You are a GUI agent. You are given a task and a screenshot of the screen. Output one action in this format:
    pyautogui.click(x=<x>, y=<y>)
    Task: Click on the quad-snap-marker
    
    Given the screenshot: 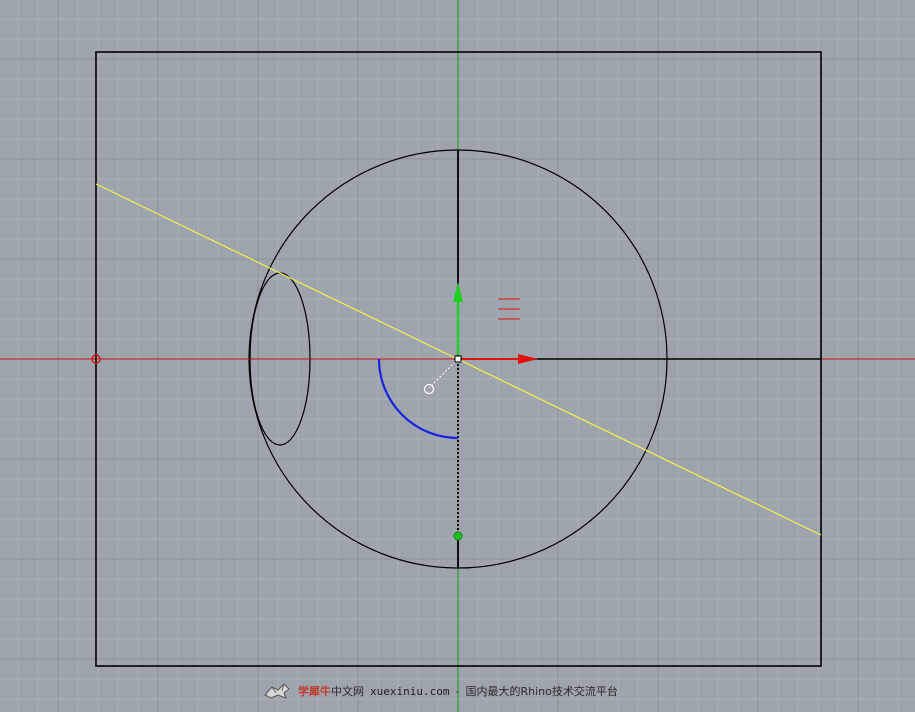 What is the action you would take?
    pyautogui.click(x=458, y=536)
    